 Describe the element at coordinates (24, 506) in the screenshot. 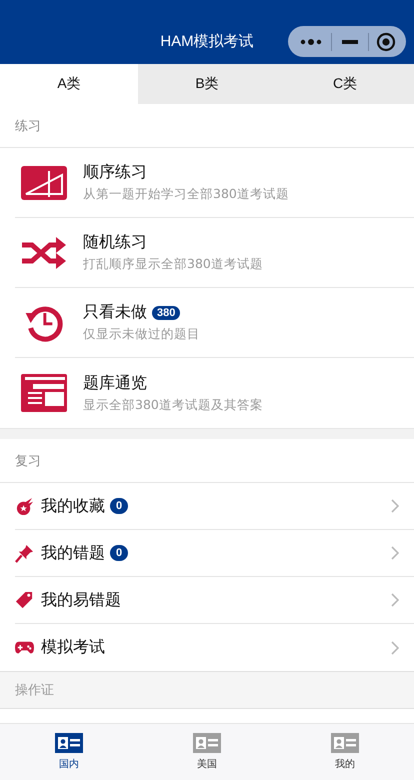

I see `comet-star-icon` at that location.